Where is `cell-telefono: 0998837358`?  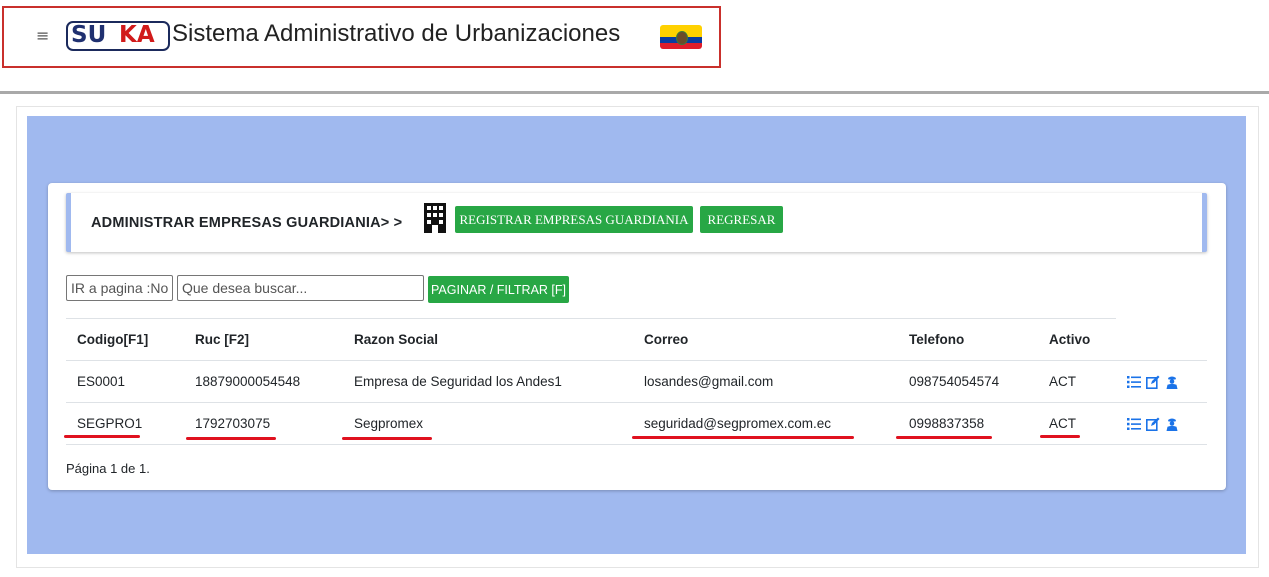
cell-telefono: 0998837358 is located at coordinates (947, 423).